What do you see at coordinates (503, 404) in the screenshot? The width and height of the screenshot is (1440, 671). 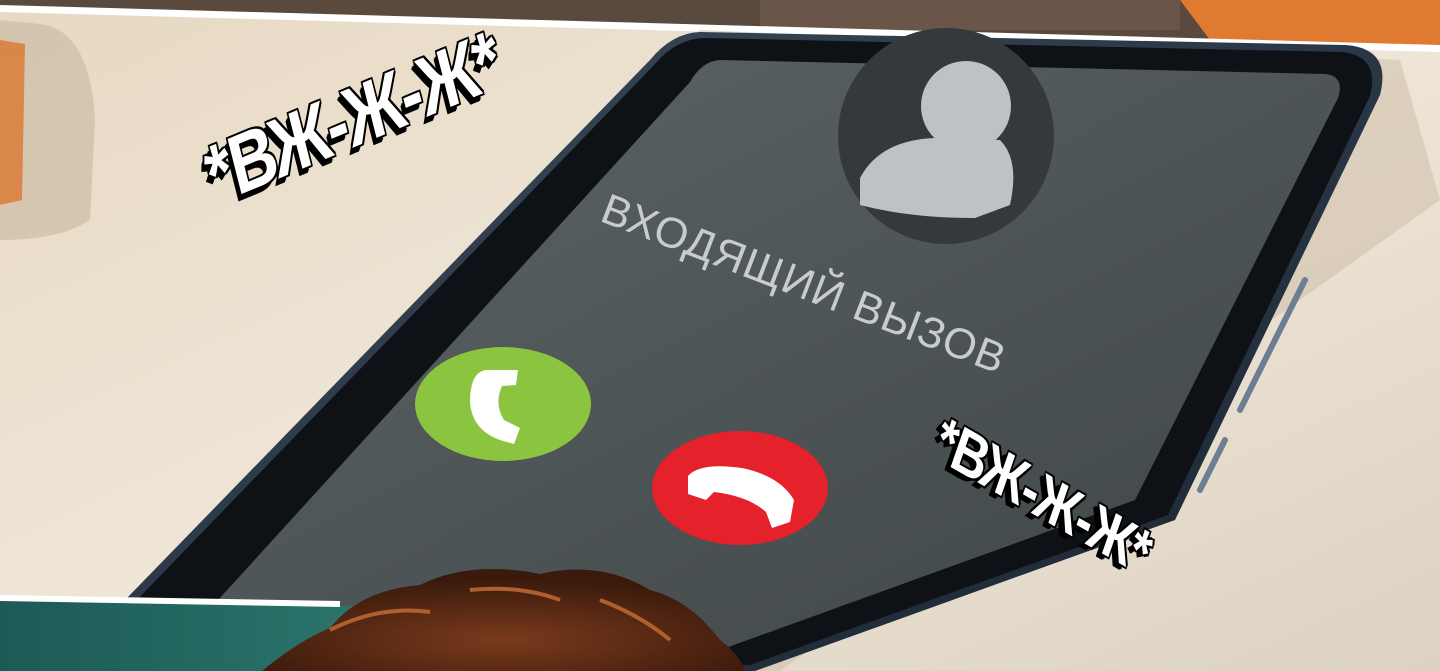 I see `accept-call-button` at bounding box center [503, 404].